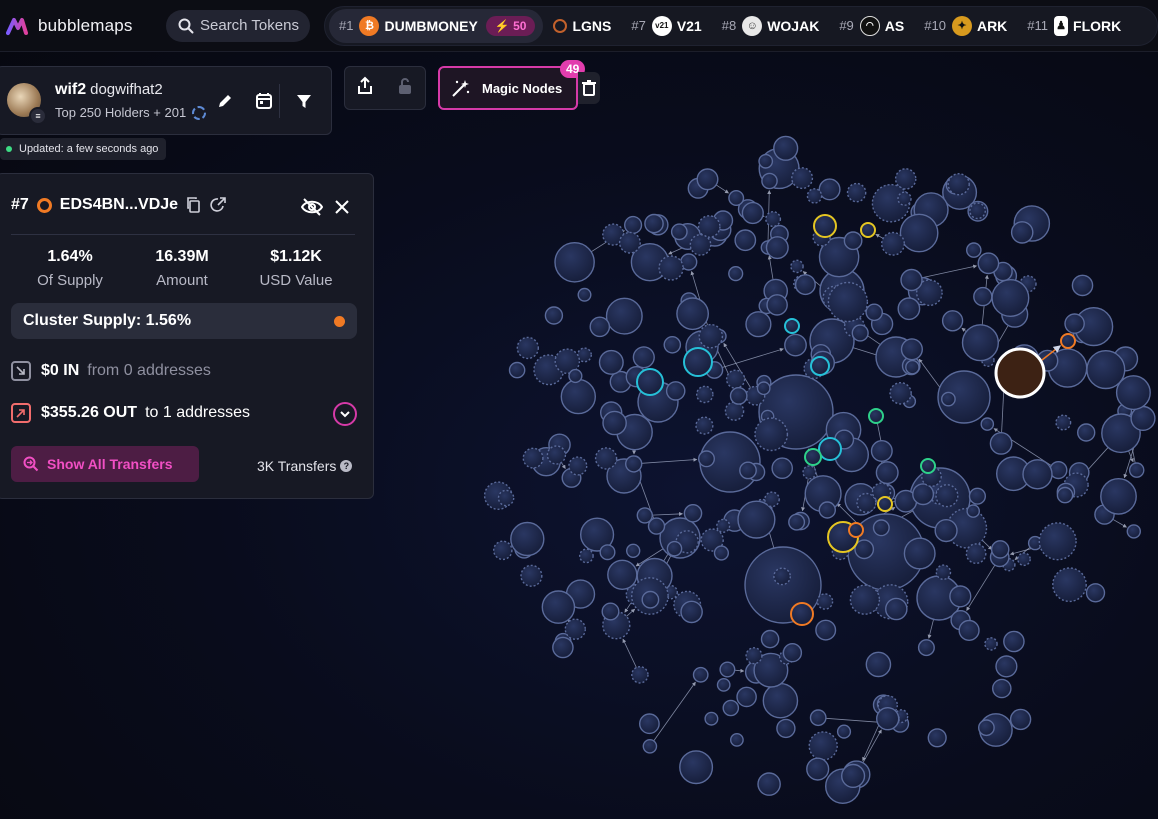 The height and width of the screenshot is (819, 1158). What do you see at coordinates (436, 25) in the screenshot?
I see `trending-token-dumbmoney: #1 ₿ DUMBMONEY ⚡ 50` at bounding box center [436, 25].